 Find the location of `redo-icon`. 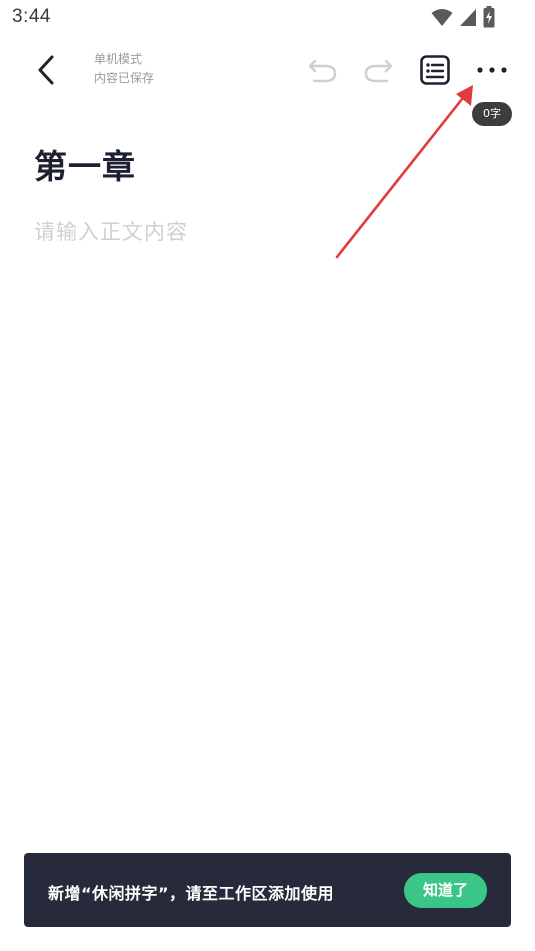

redo-icon is located at coordinates (378, 71).